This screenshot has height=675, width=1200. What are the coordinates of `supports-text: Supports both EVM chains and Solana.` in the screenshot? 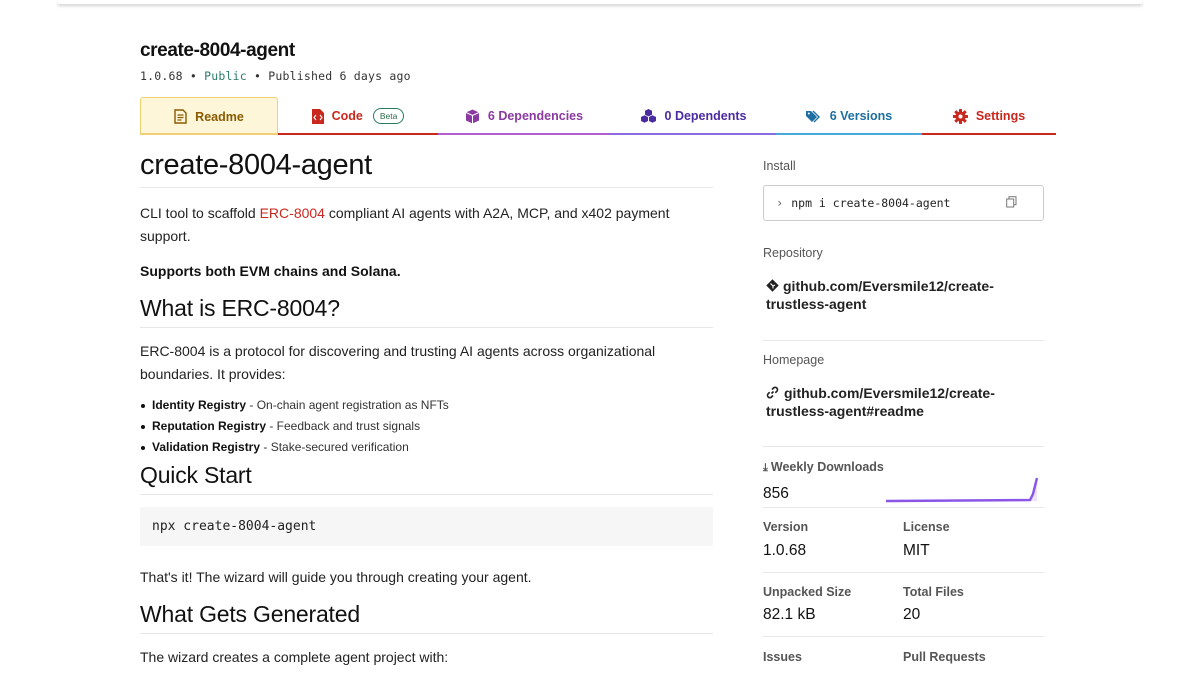 It's located at (270, 271).